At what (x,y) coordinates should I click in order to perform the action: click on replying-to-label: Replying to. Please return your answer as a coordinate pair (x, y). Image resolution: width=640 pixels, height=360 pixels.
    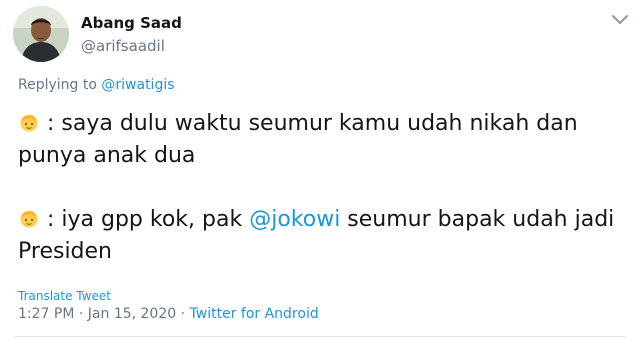
    Looking at the image, I should click on (60, 85).